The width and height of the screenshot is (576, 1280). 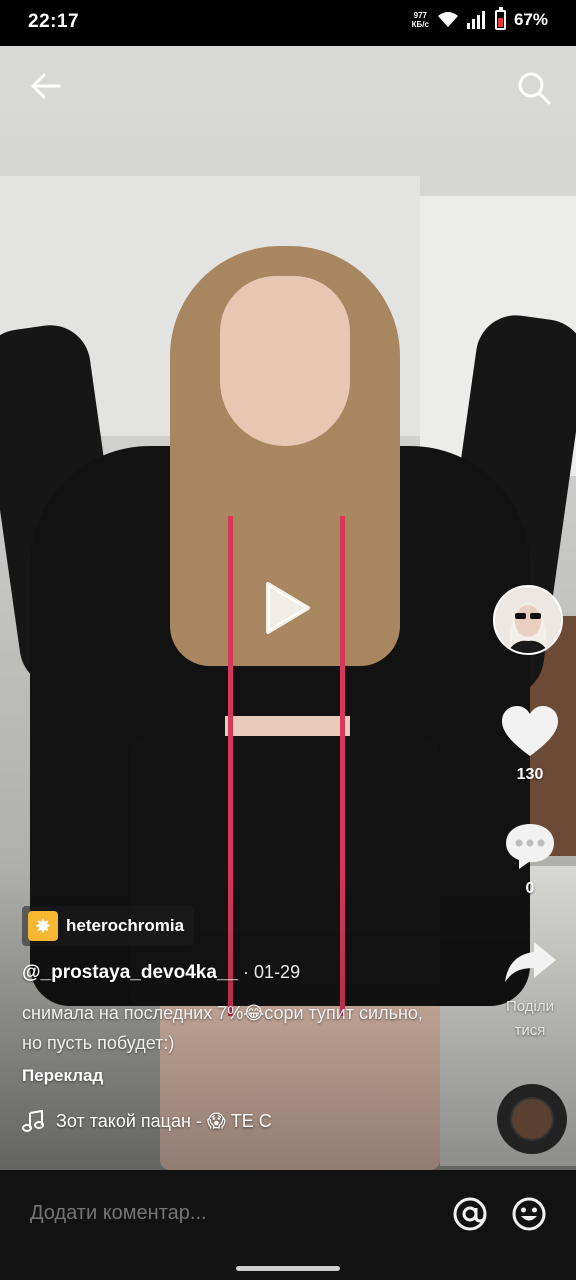 What do you see at coordinates (475, 20) in the screenshot?
I see `signal-icon` at bounding box center [475, 20].